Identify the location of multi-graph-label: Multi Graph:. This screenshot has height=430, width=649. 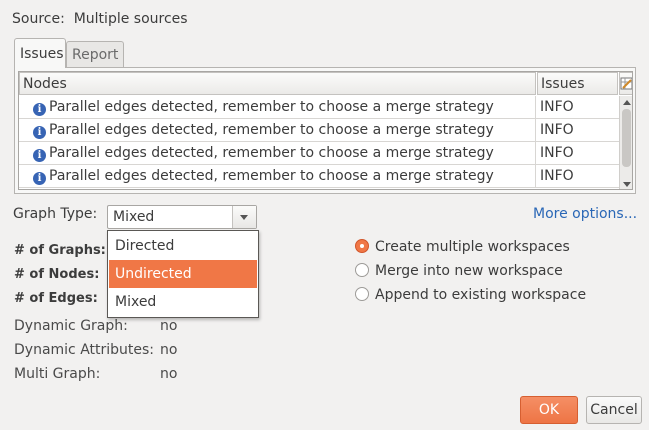
(57, 374).